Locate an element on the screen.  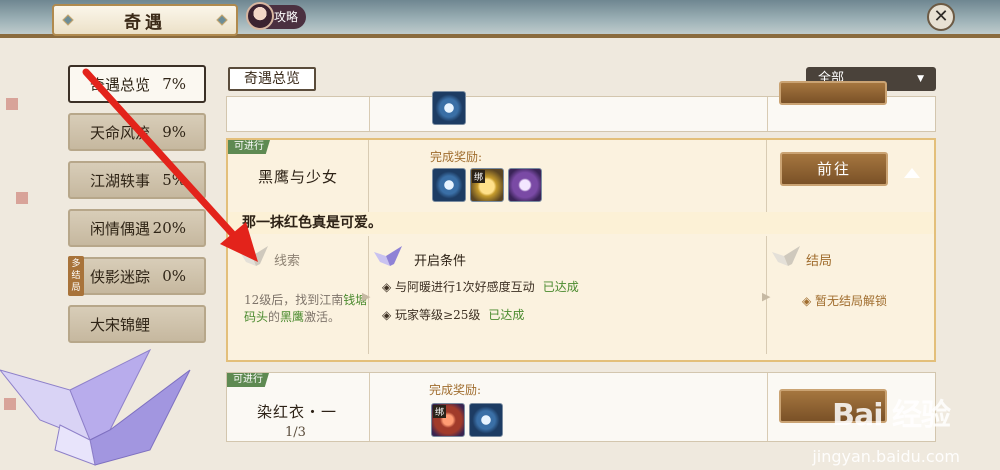
go-button: 前往 is located at coordinates (834, 169).